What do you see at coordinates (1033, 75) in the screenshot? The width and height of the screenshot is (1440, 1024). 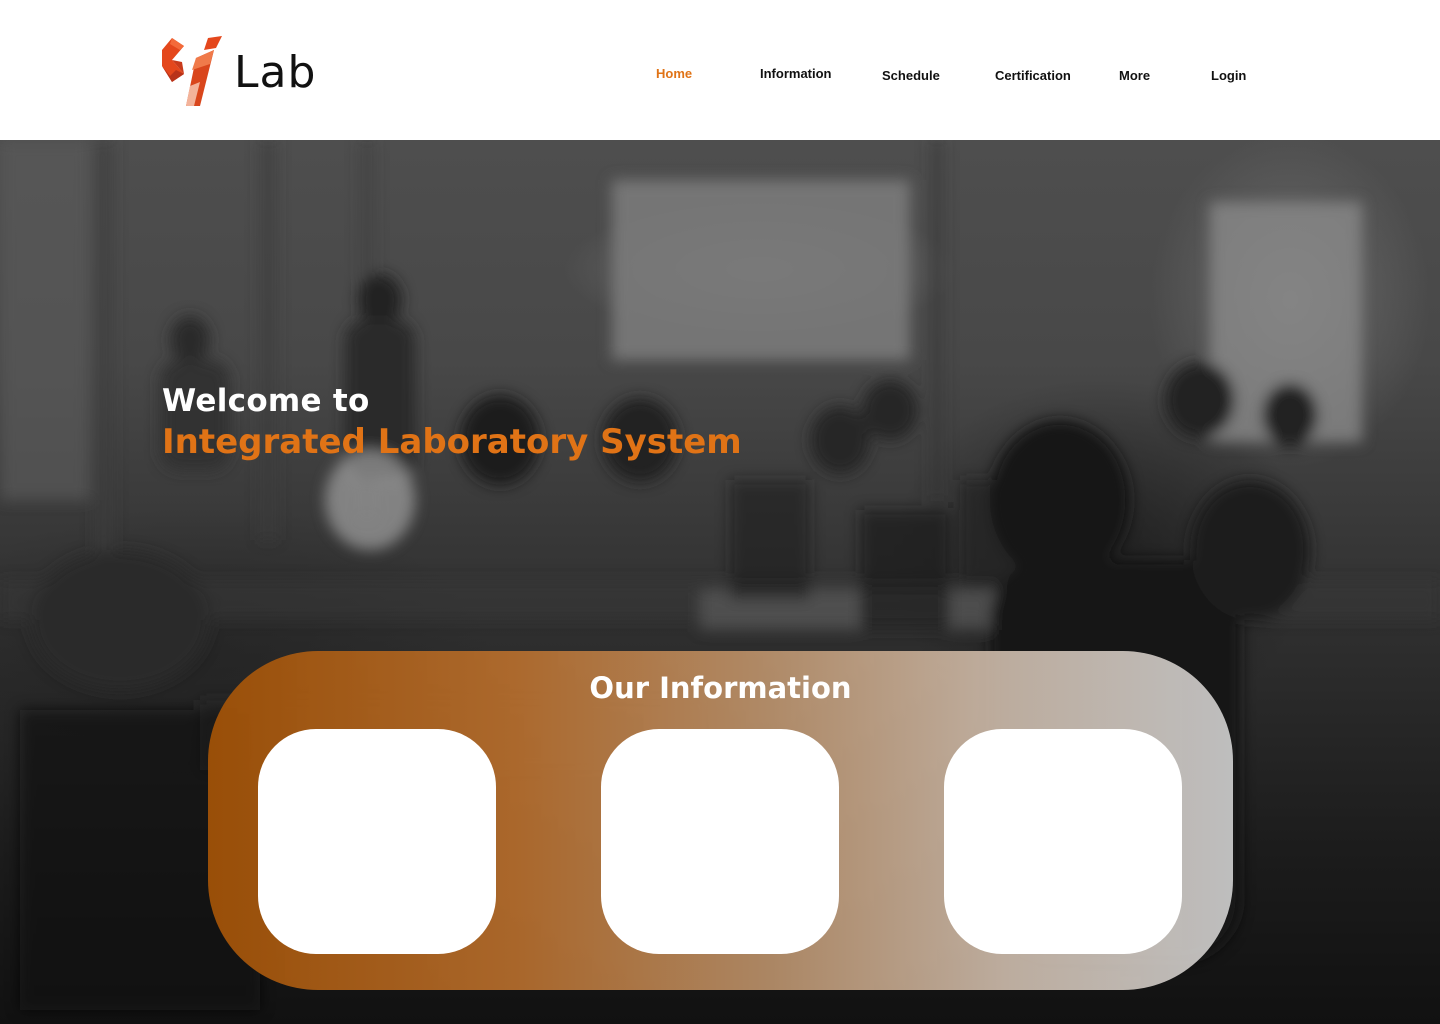 I see `nav-certification: Certification` at bounding box center [1033, 75].